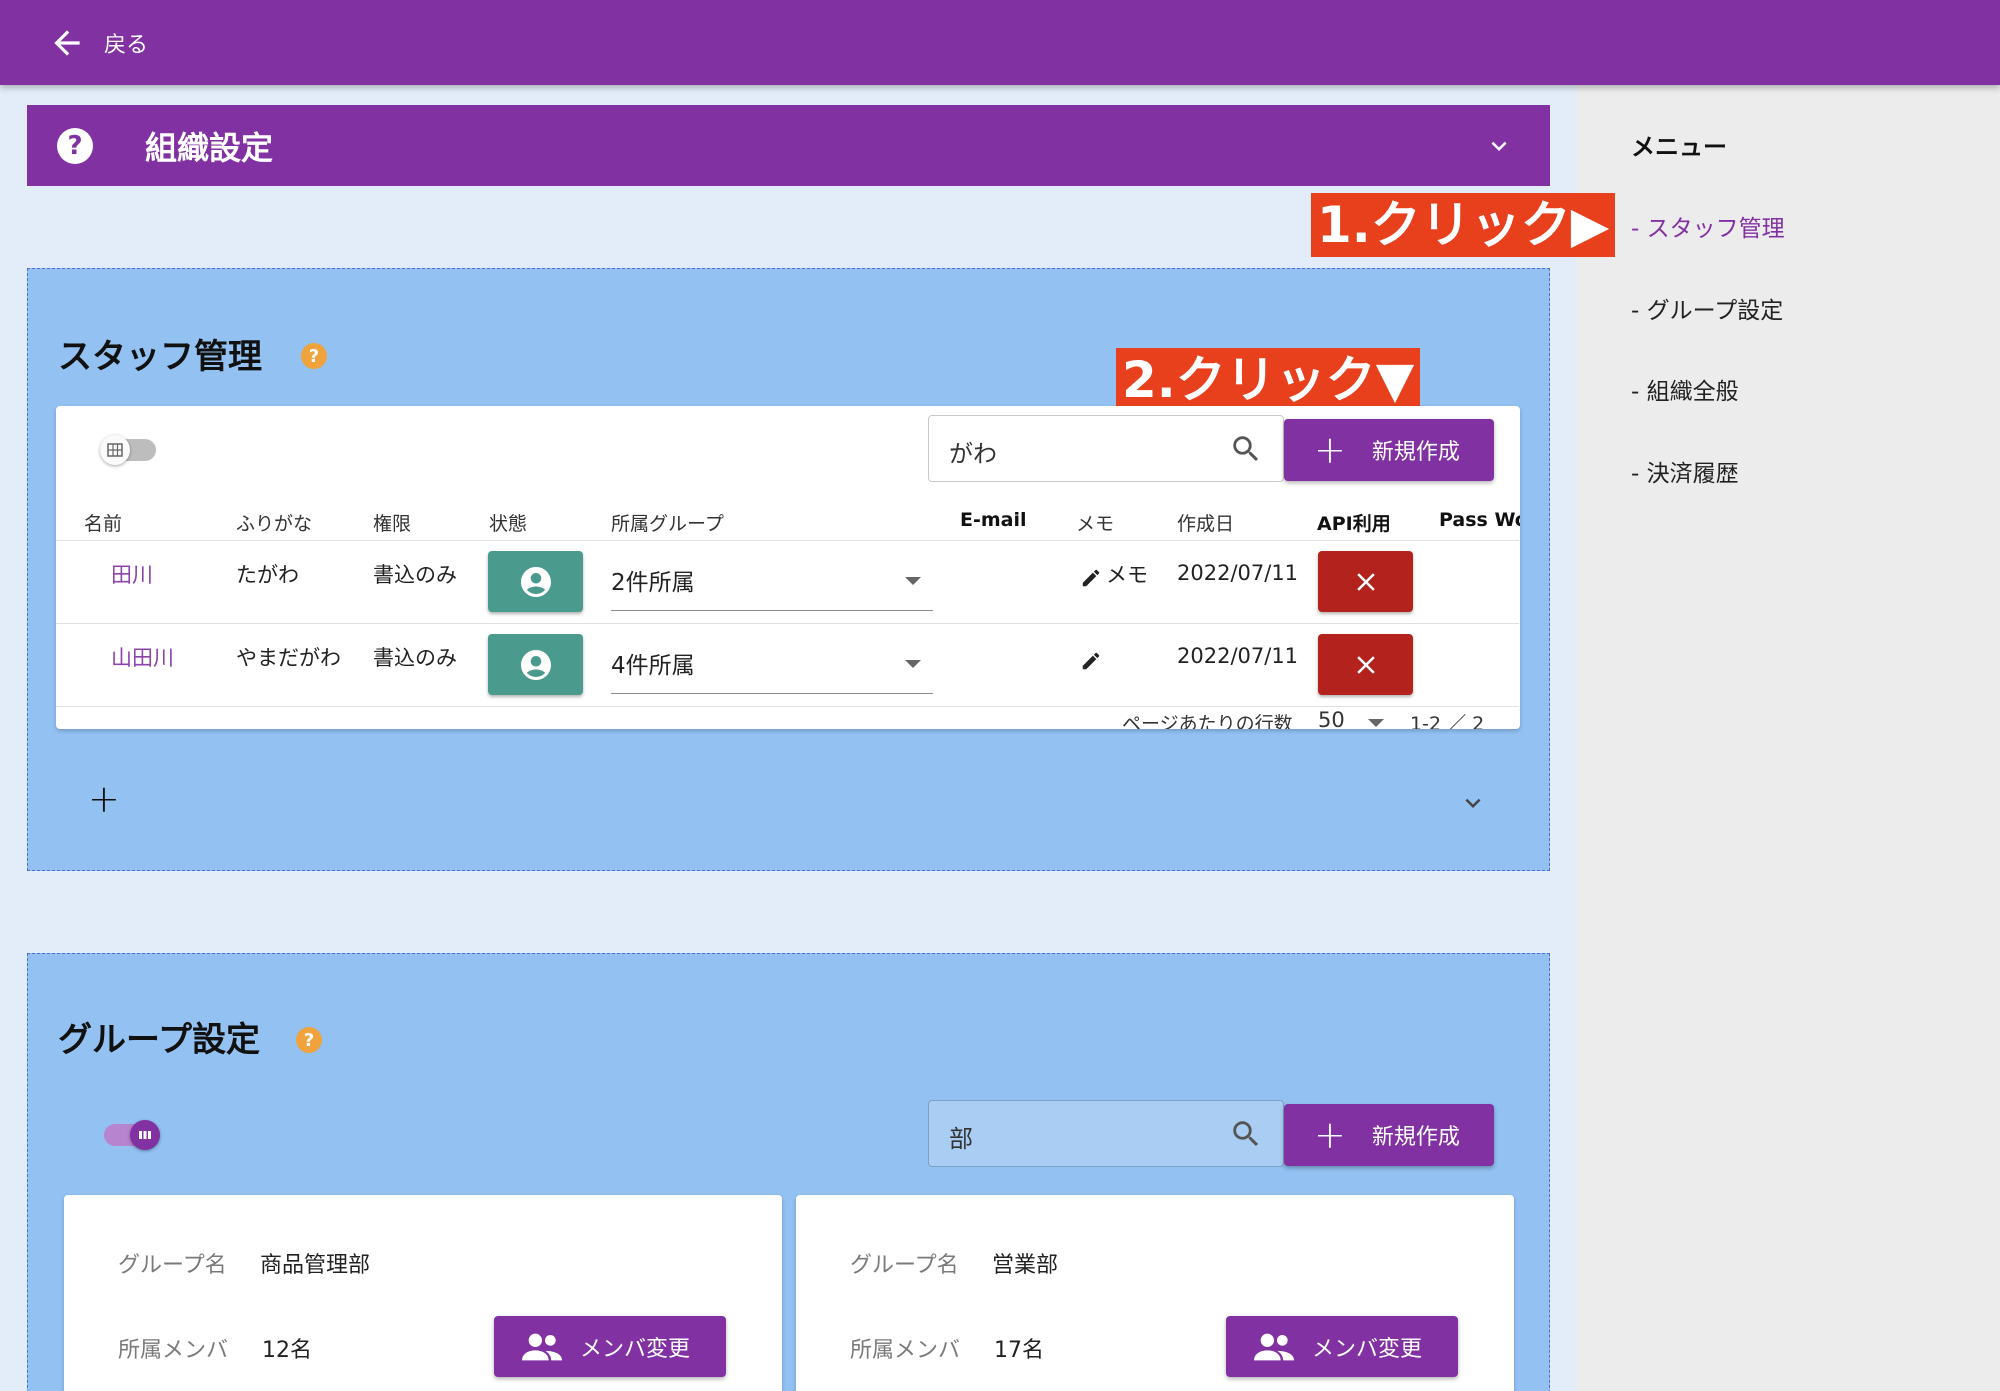  I want to click on col-header-email: E-mail, so click(993, 520).